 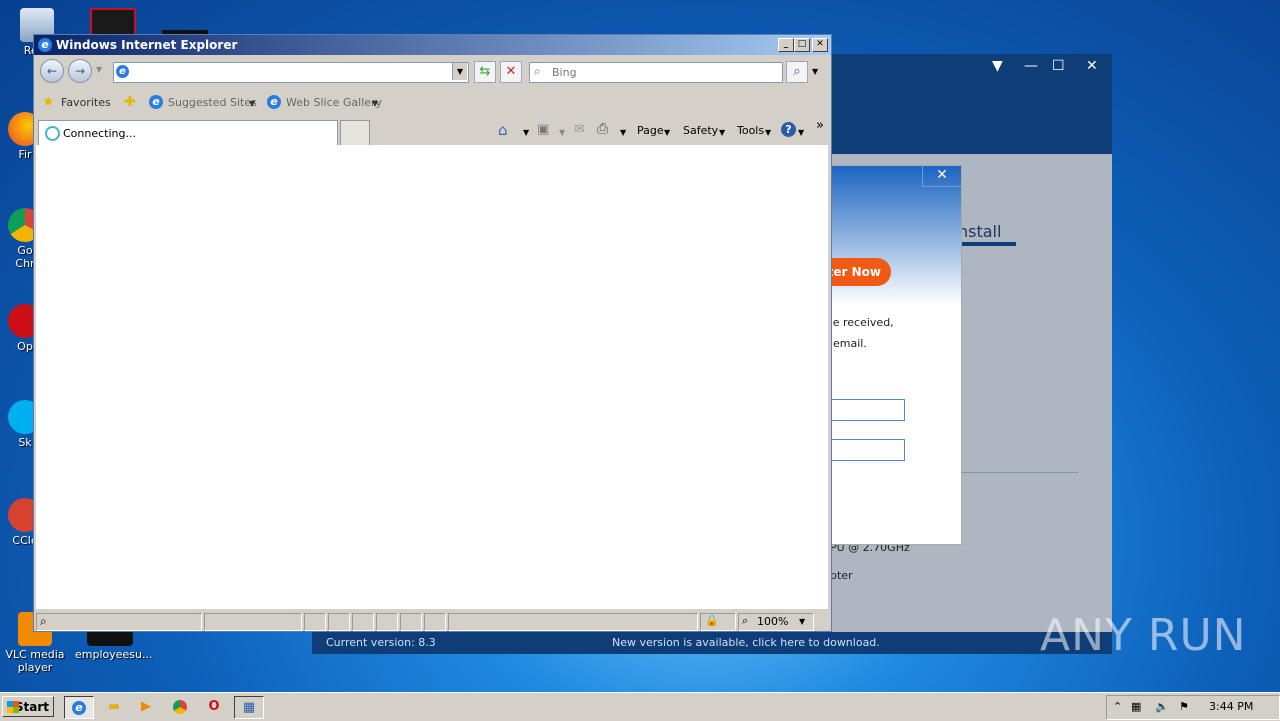 What do you see at coordinates (786, 45) in the screenshot?
I see `minimize-button: _` at bounding box center [786, 45].